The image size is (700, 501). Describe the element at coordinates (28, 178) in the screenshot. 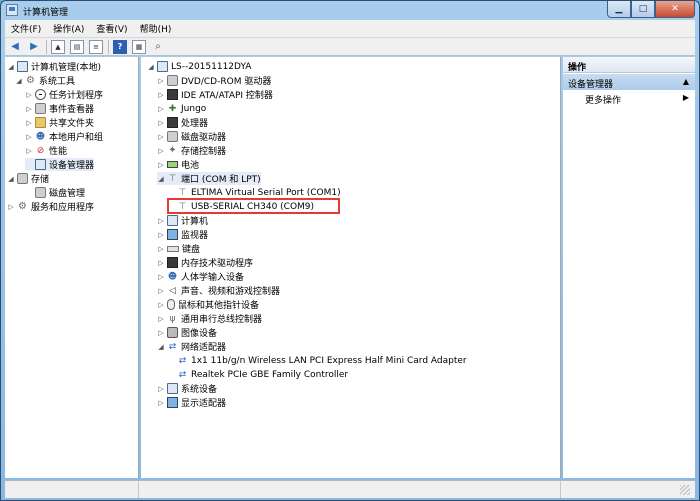

I see `tree-storage: ◢ 存储` at that location.